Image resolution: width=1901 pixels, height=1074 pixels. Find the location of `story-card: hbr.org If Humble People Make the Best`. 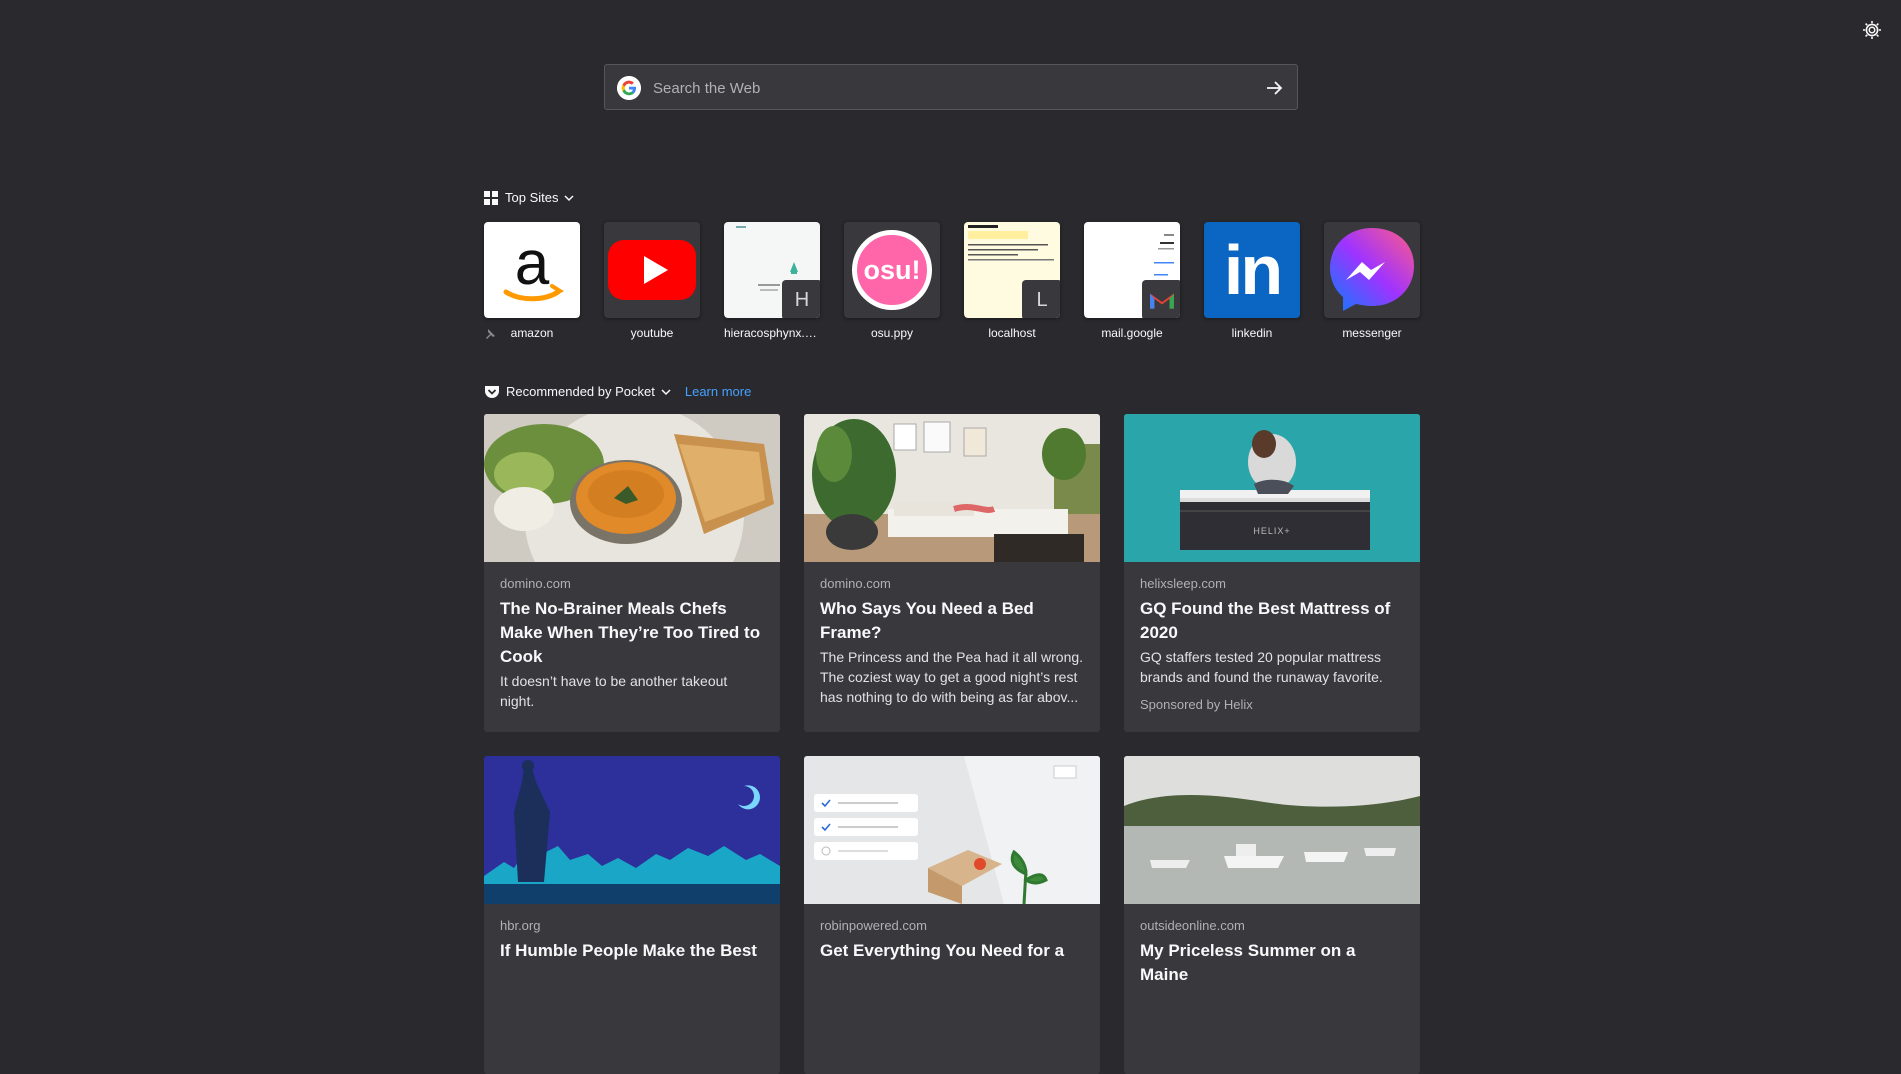

story-card: hbr.org If Humble People Make the Best is located at coordinates (632, 915).